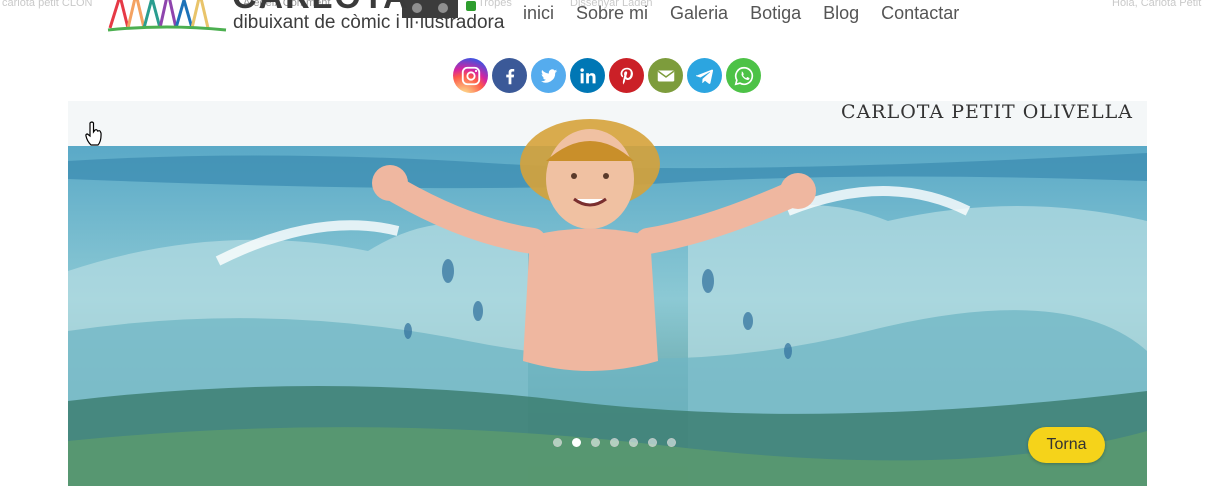 The image size is (1211, 503). Describe the element at coordinates (470, 75) in the screenshot. I see `instagram-icon` at that location.